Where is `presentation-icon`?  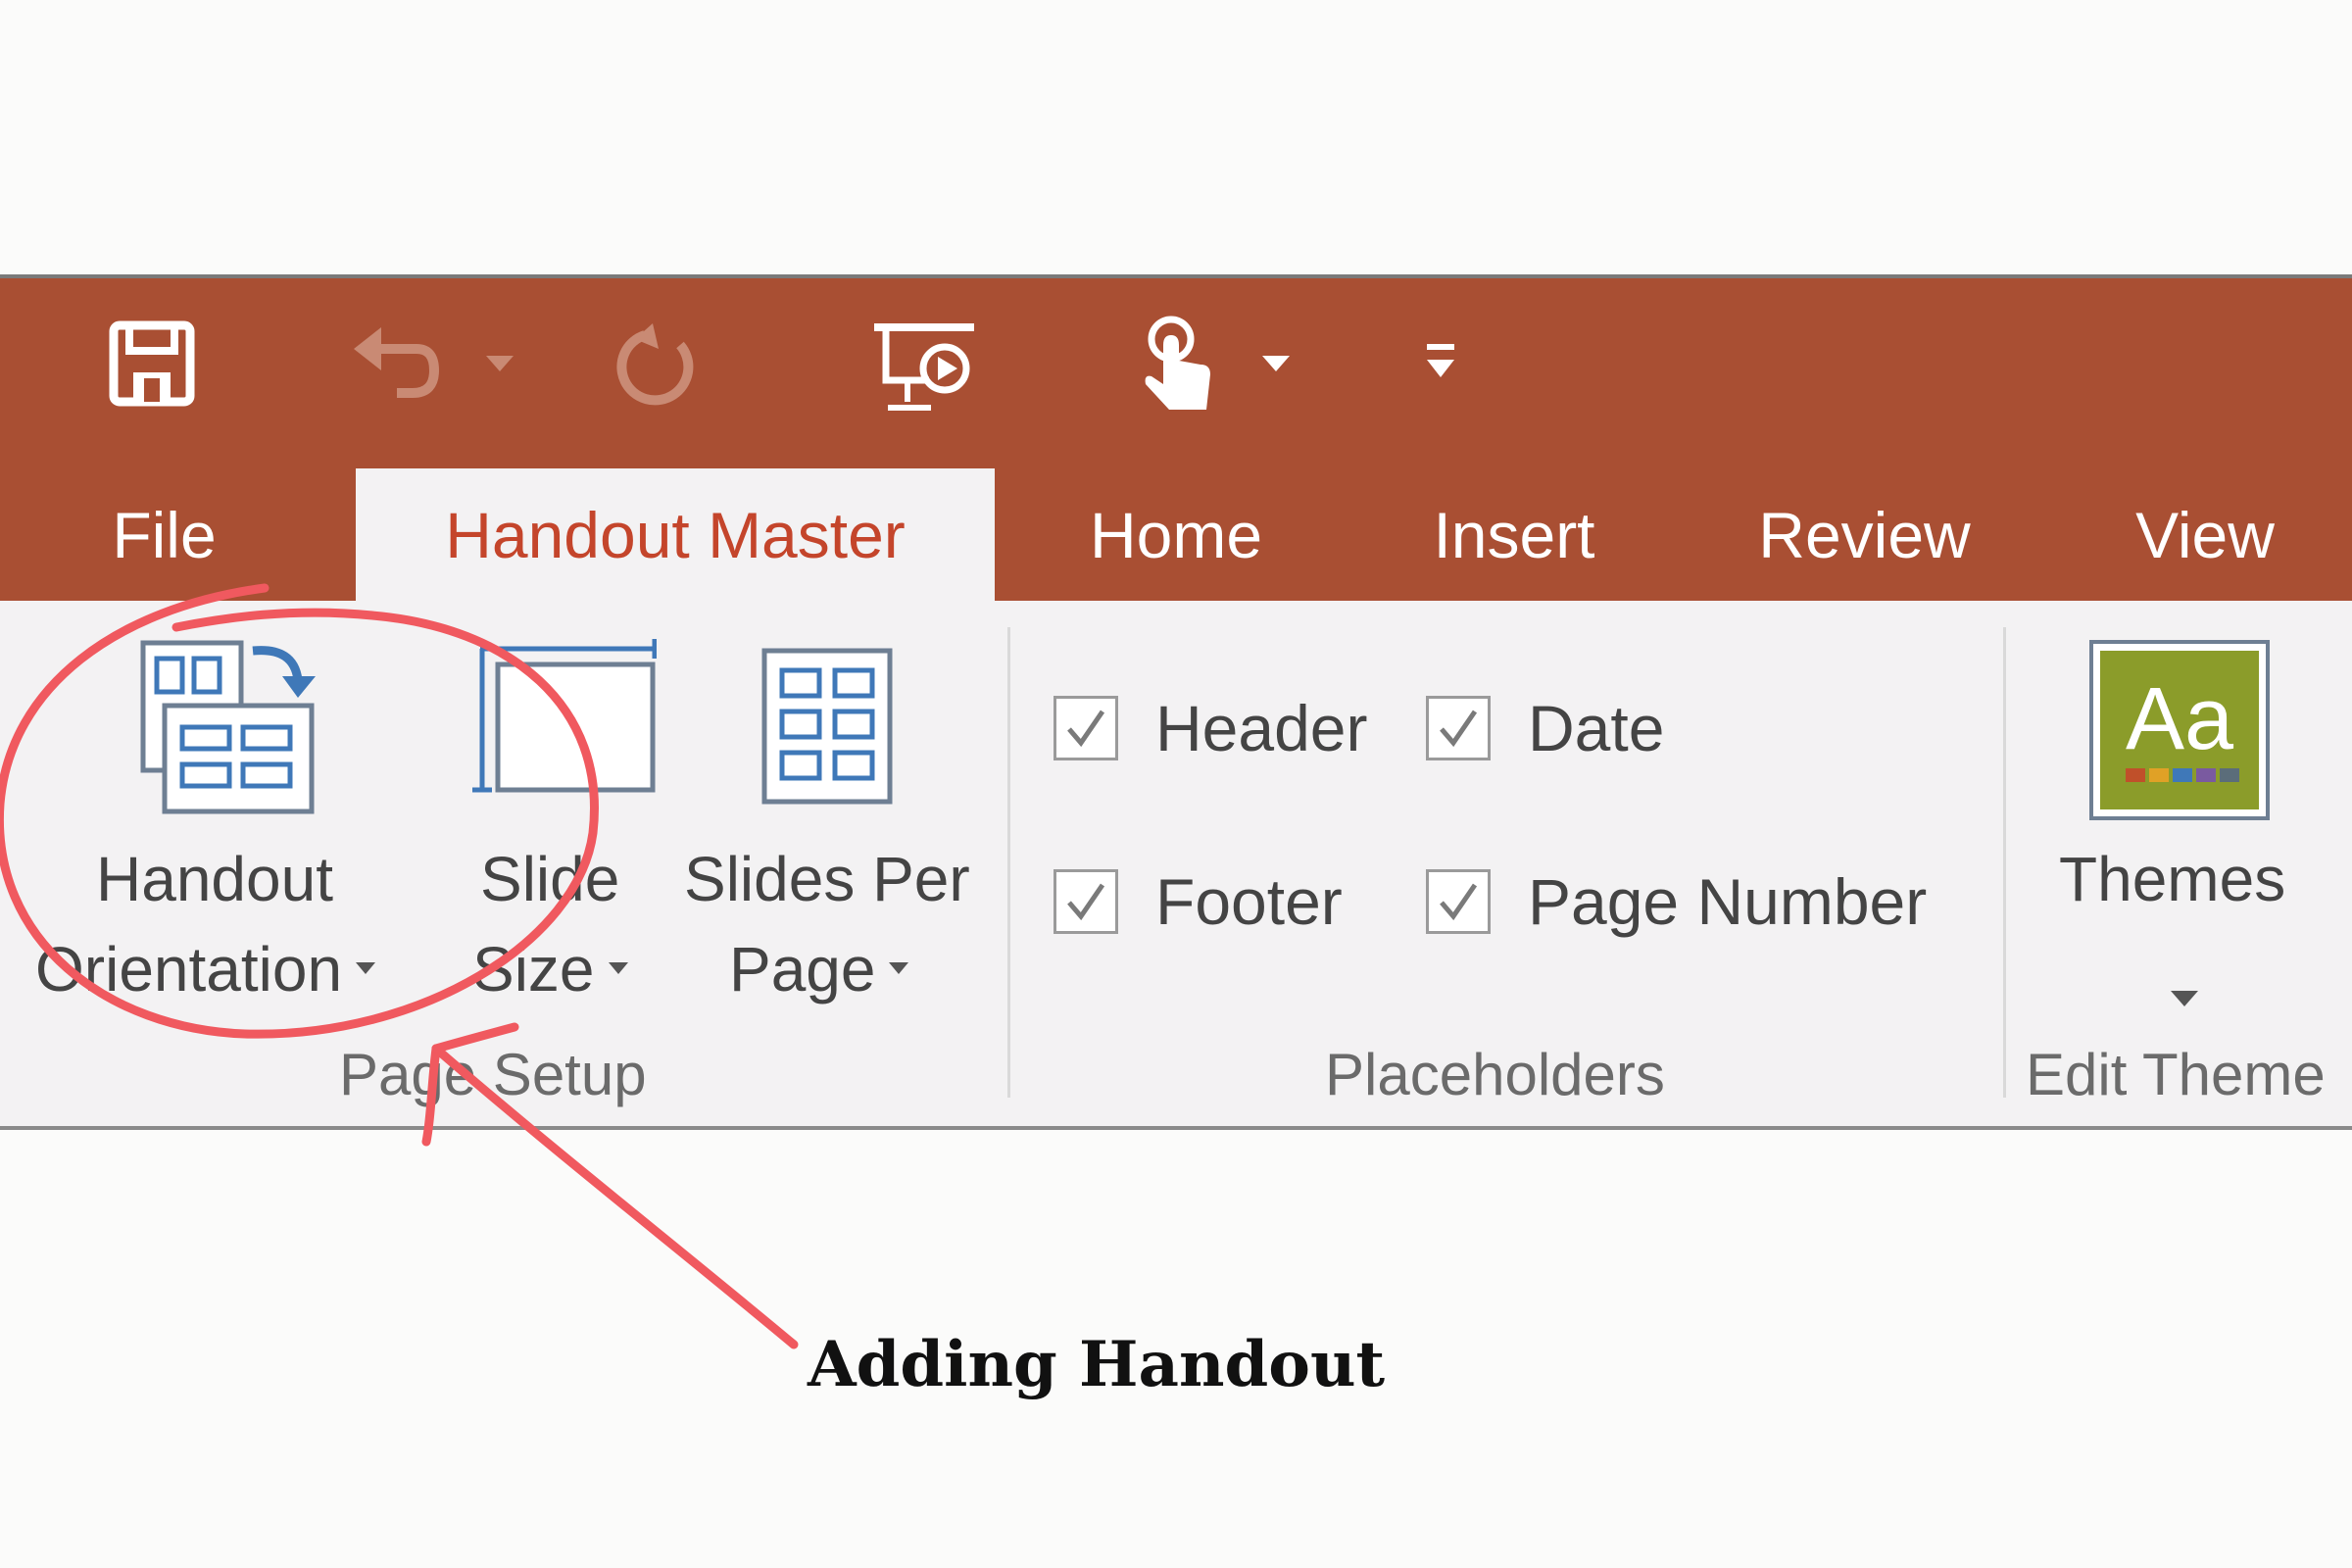
presentation-icon is located at coordinates (924, 368).